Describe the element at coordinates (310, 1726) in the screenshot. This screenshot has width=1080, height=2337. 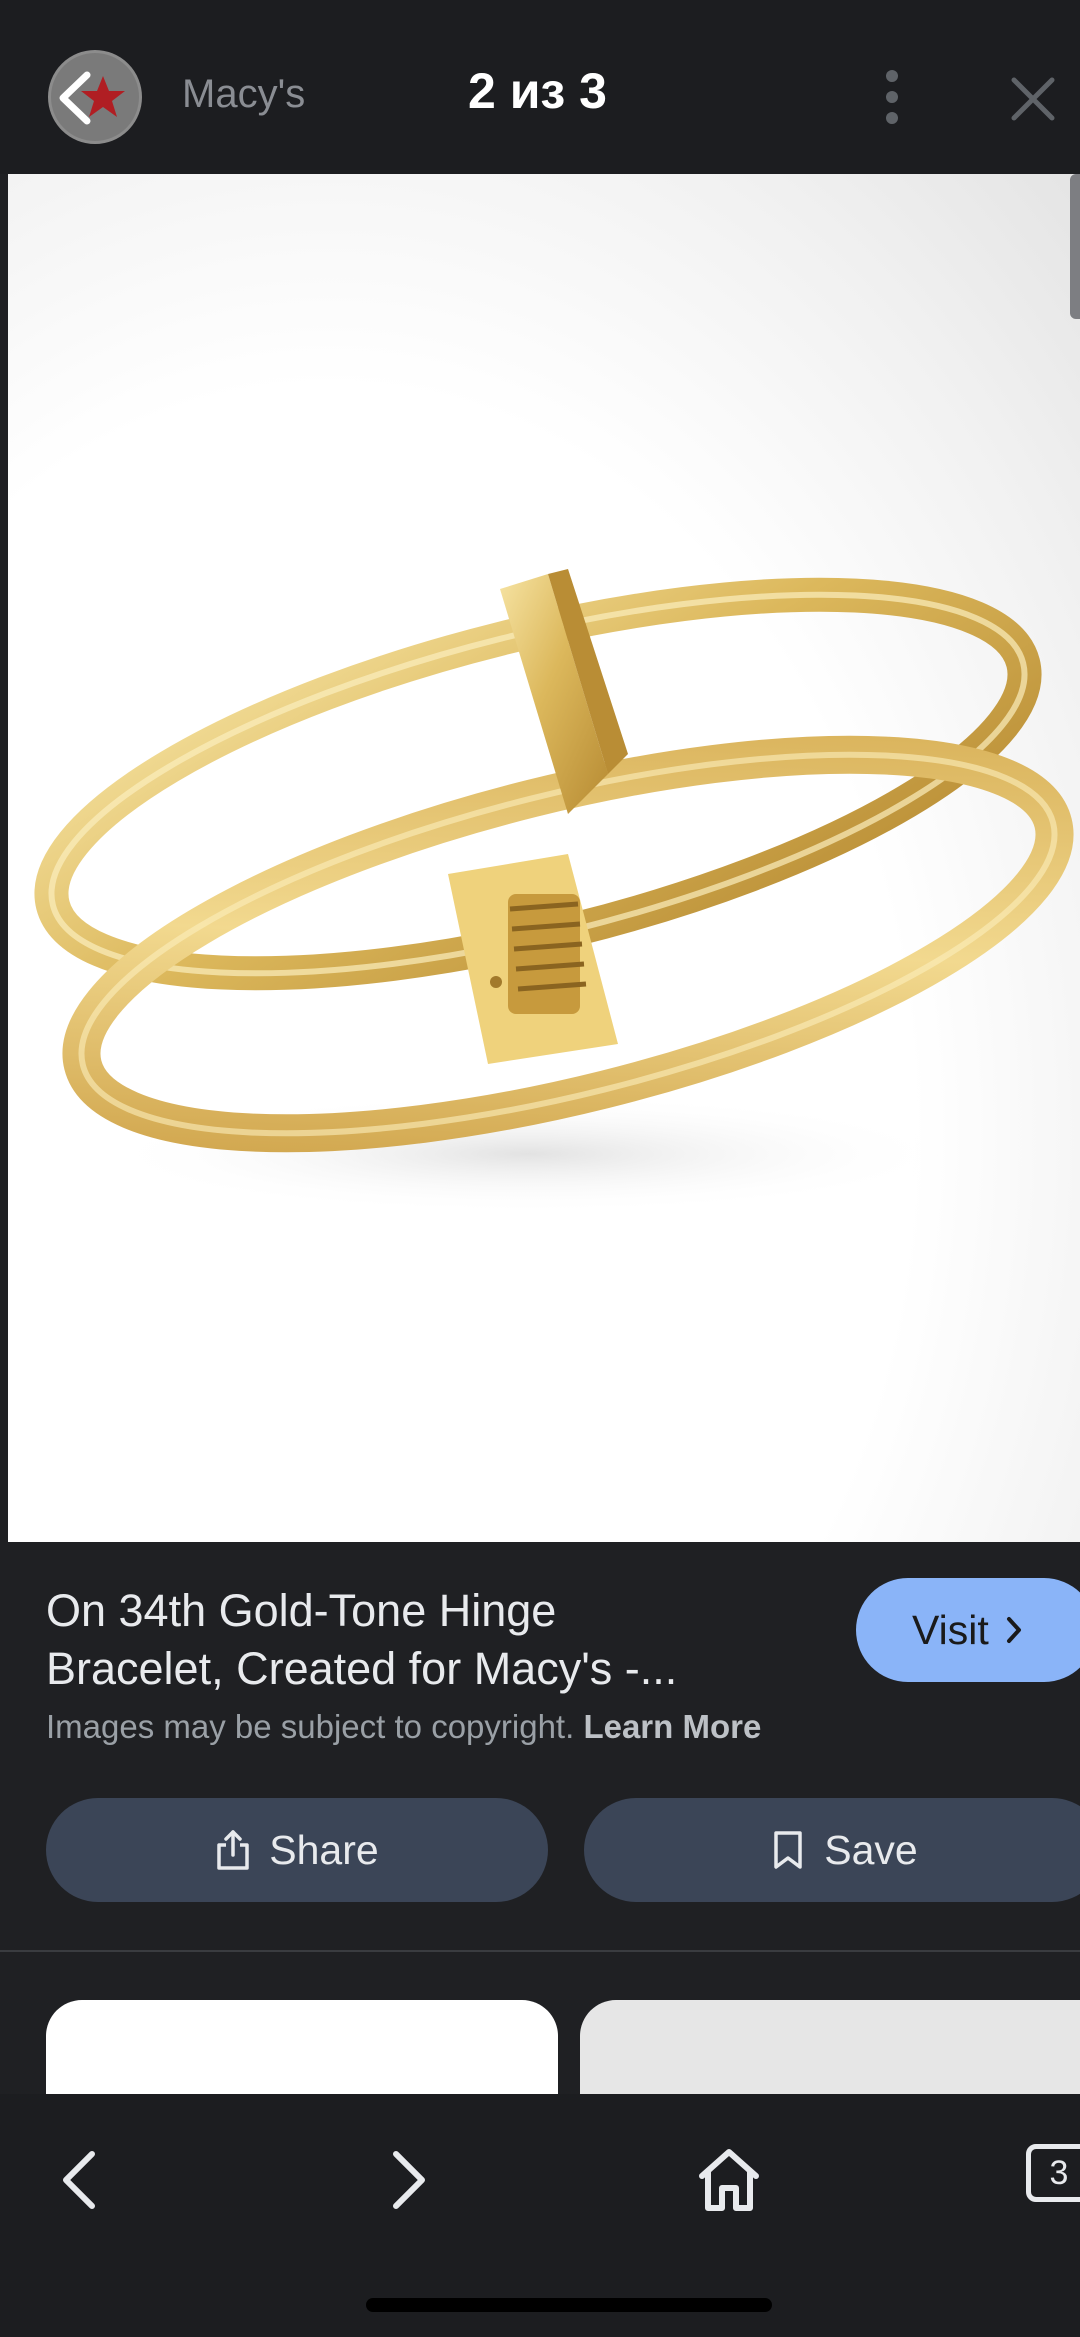
I see `copyright-text: Images may be subject to copyright.` at that location.